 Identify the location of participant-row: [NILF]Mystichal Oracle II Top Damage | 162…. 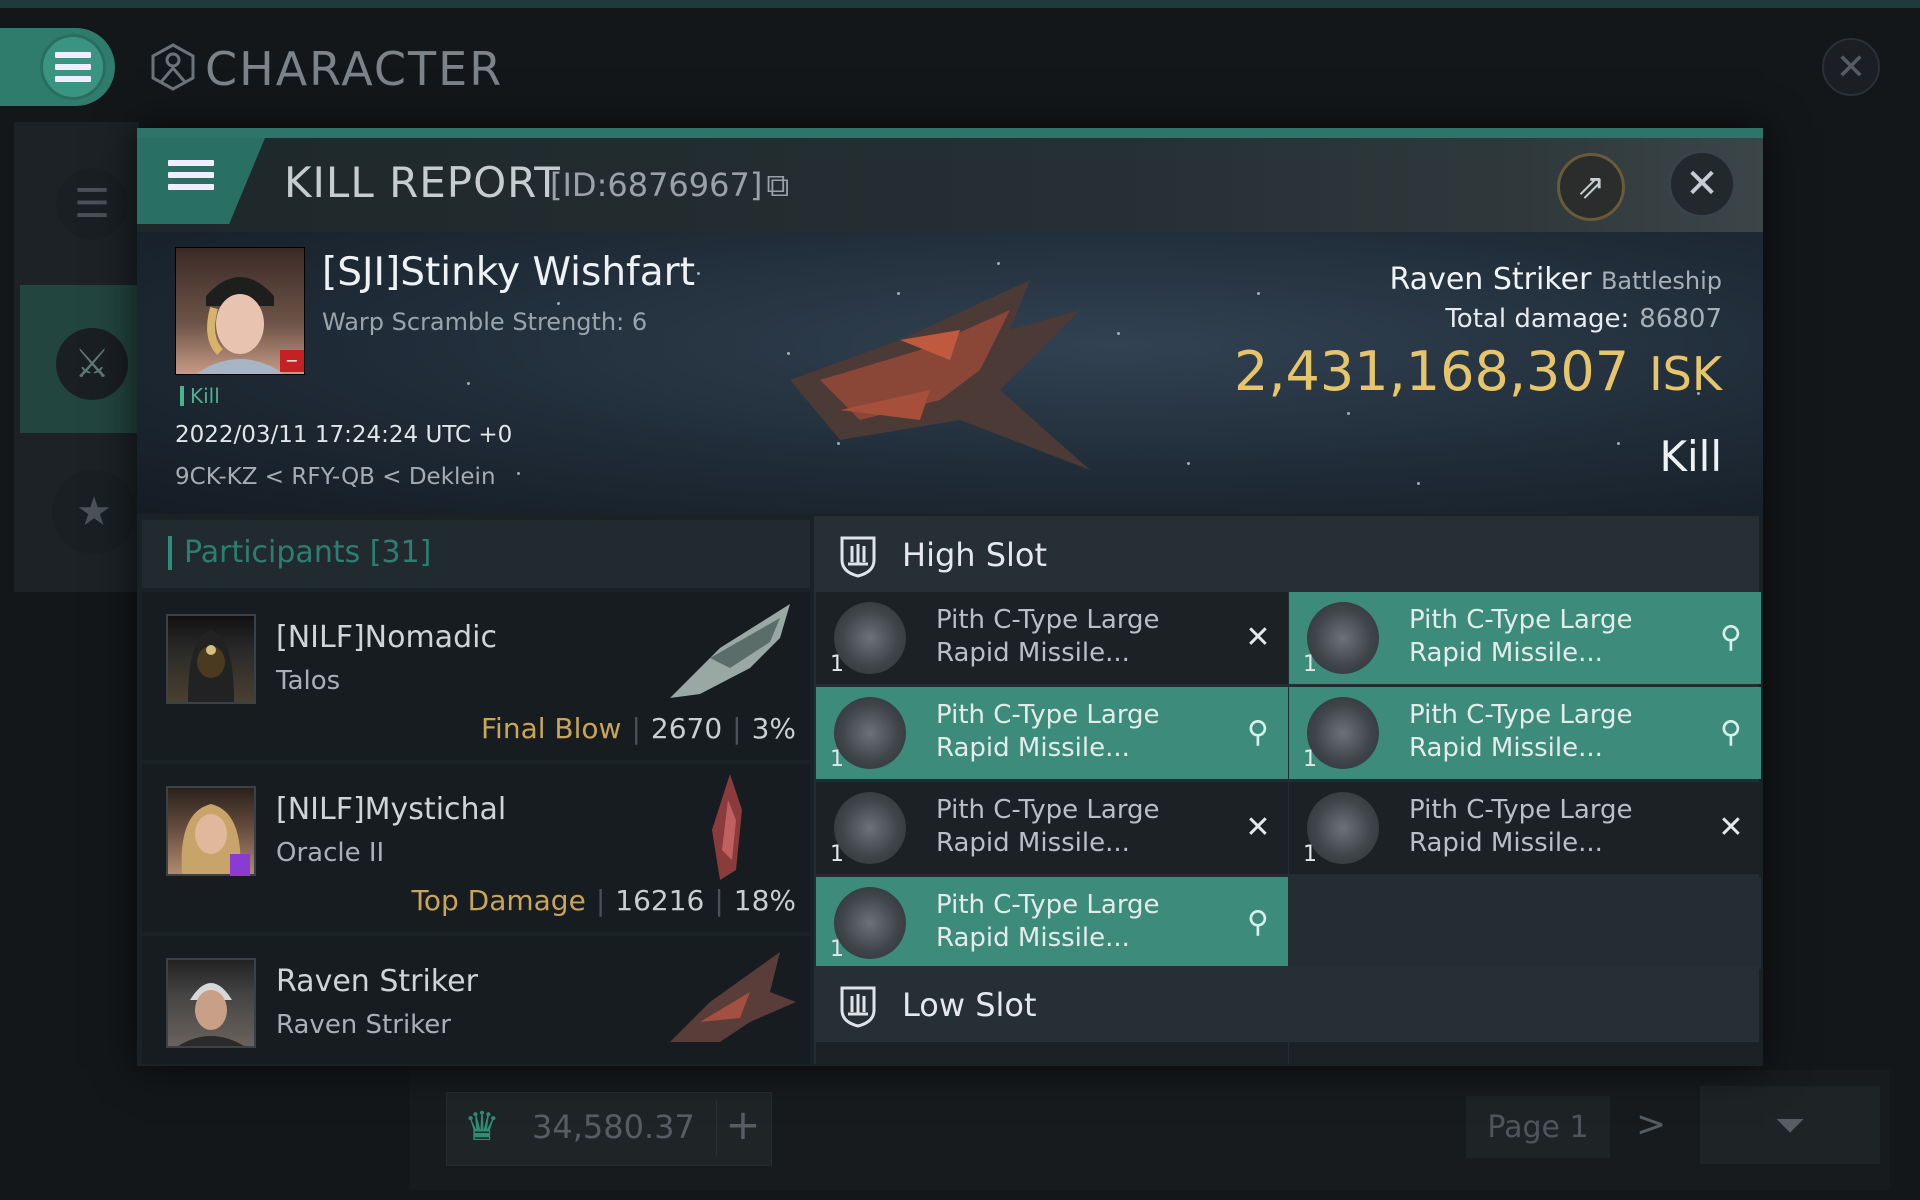
(476, 848).